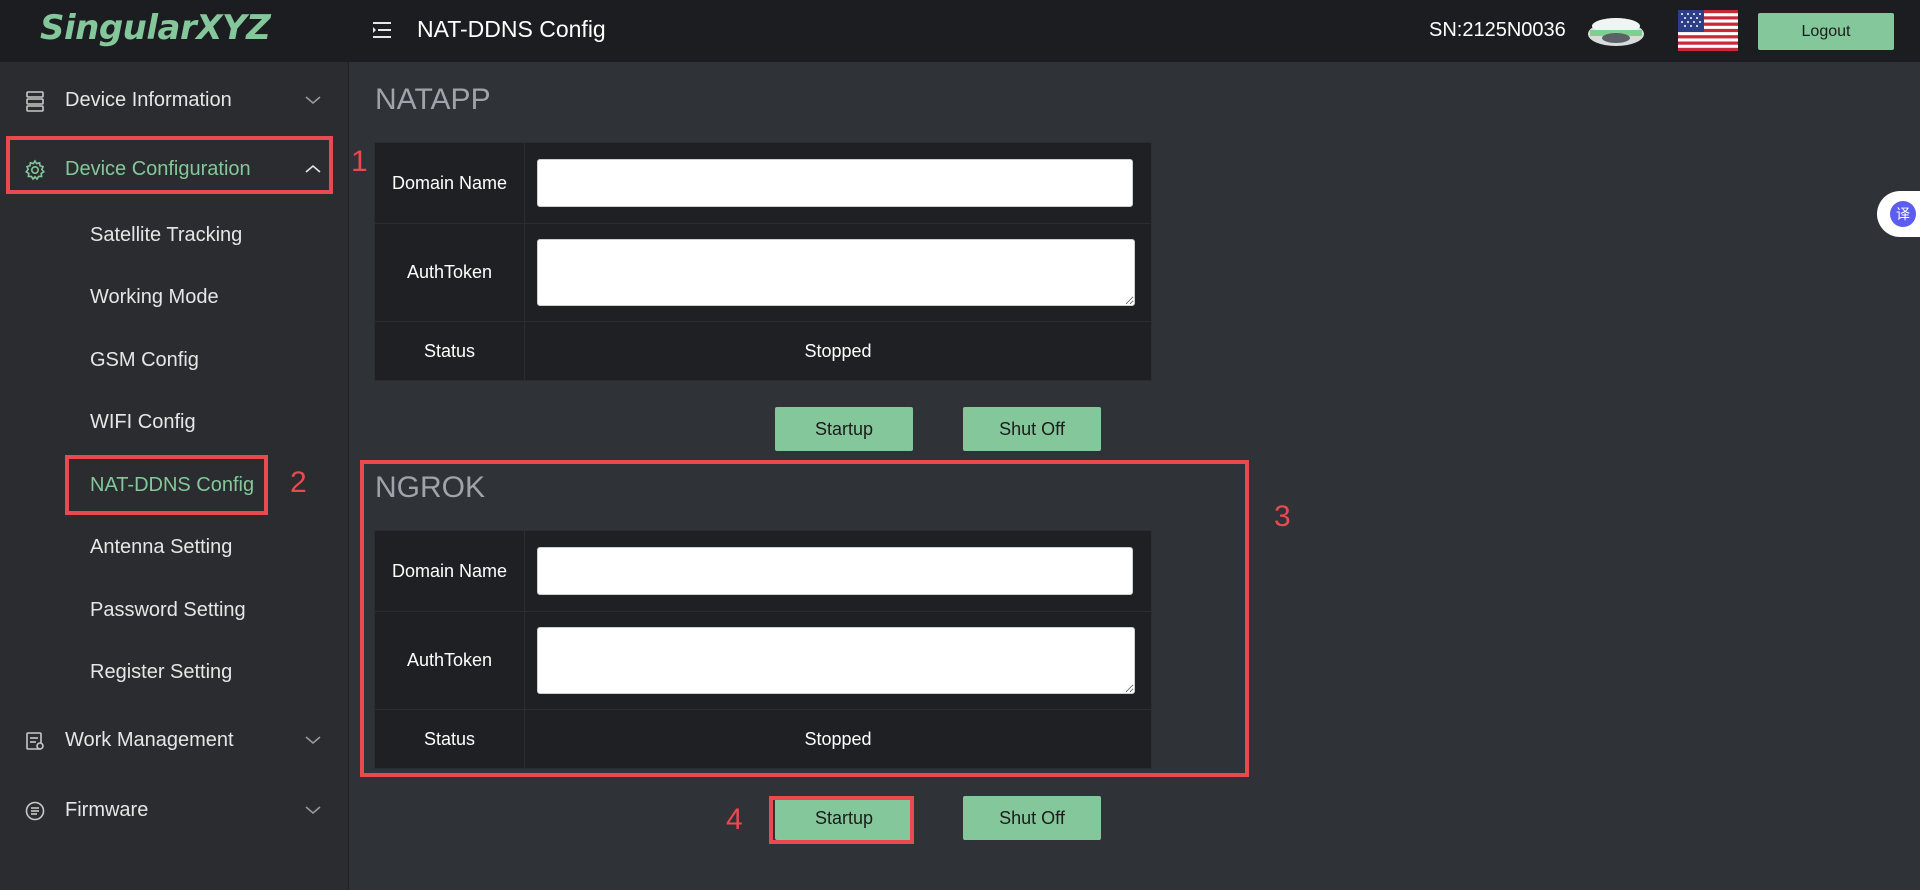 The width and height of the screenshot is (1920, 890). I want to click on ngrok-section-title: NGROK, so click(430, 487).